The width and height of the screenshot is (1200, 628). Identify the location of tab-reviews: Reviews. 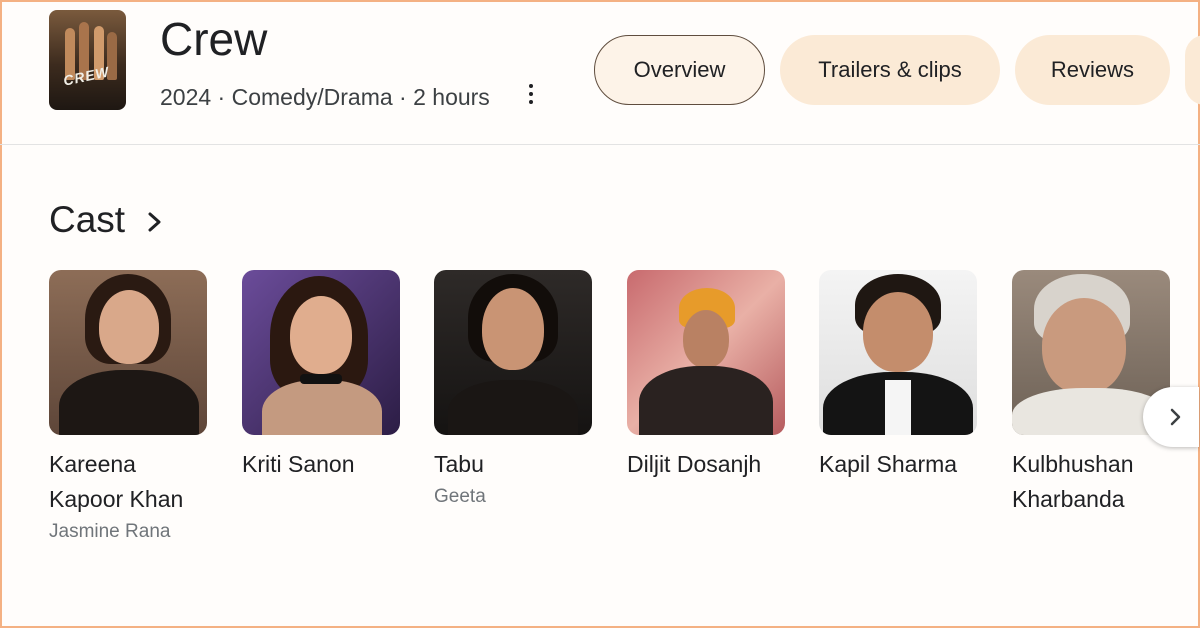
(1092, 70).